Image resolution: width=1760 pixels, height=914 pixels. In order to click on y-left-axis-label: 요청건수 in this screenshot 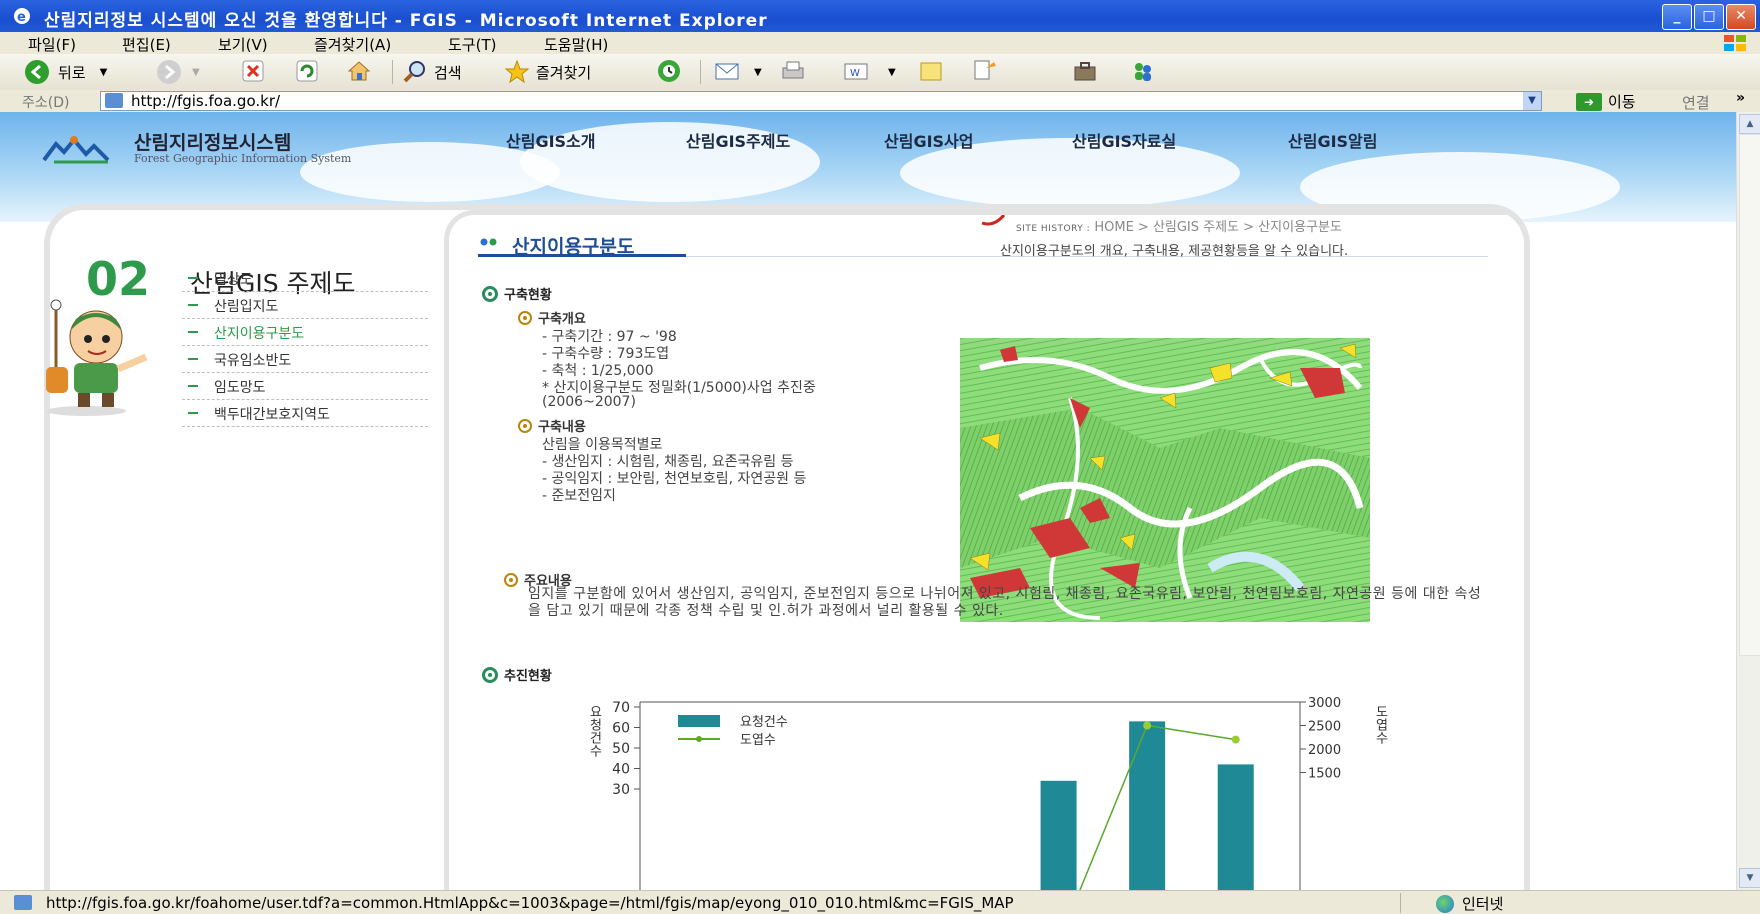, I will do `click(594, 731)`.